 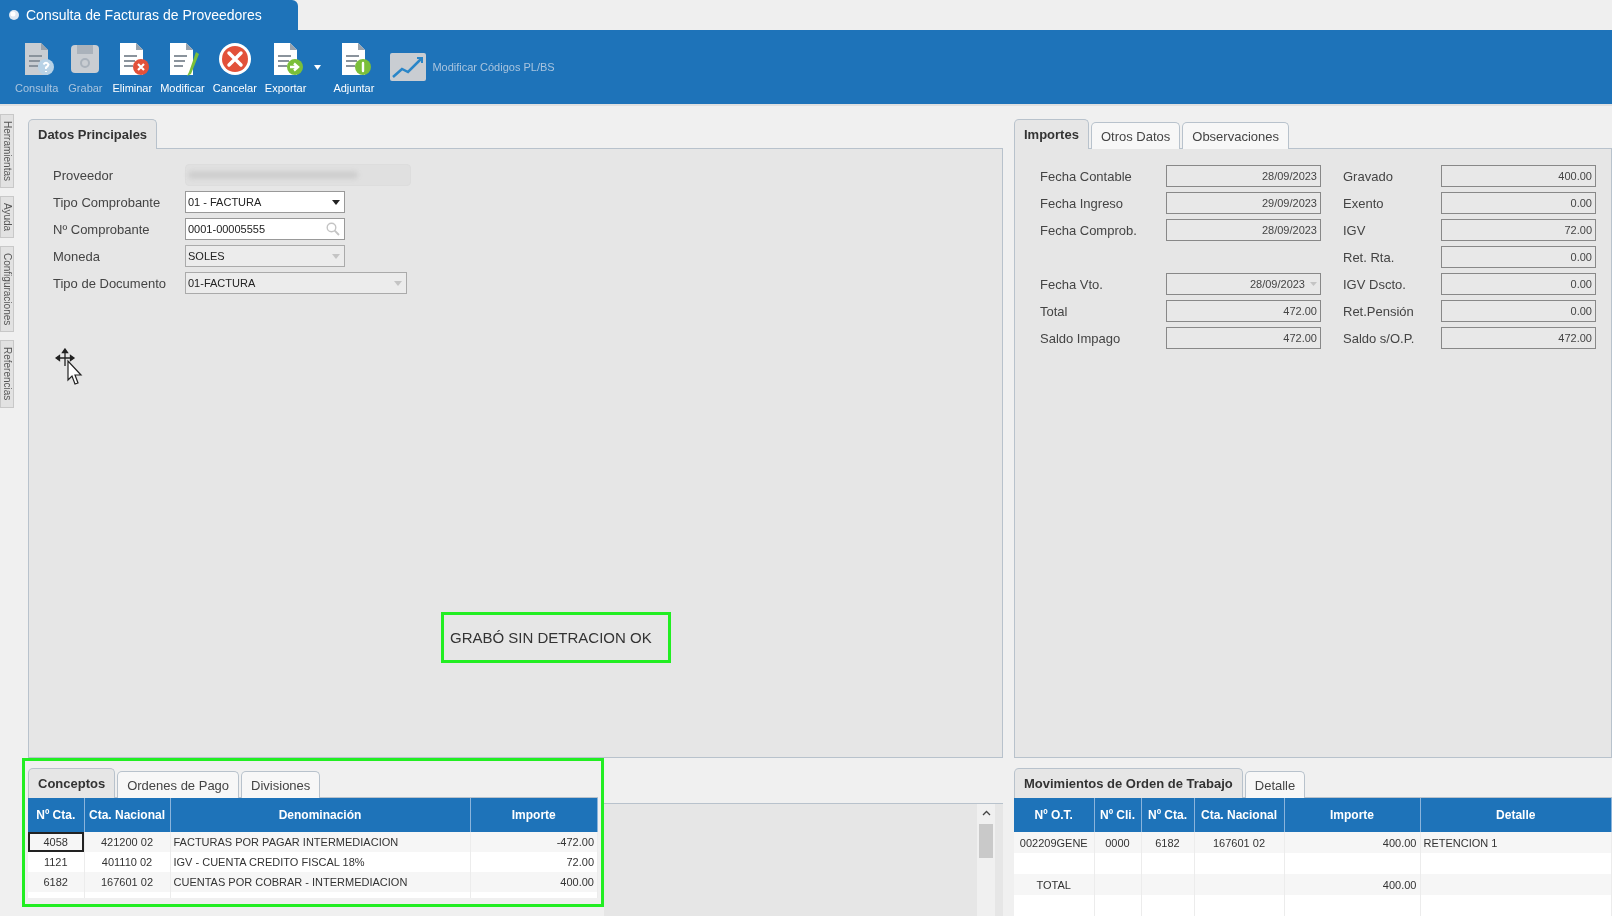 What do you see at coordinates (93, 134) in the screenshot?
I see `tab: Datos Principales` at bounding box center [93, 134].